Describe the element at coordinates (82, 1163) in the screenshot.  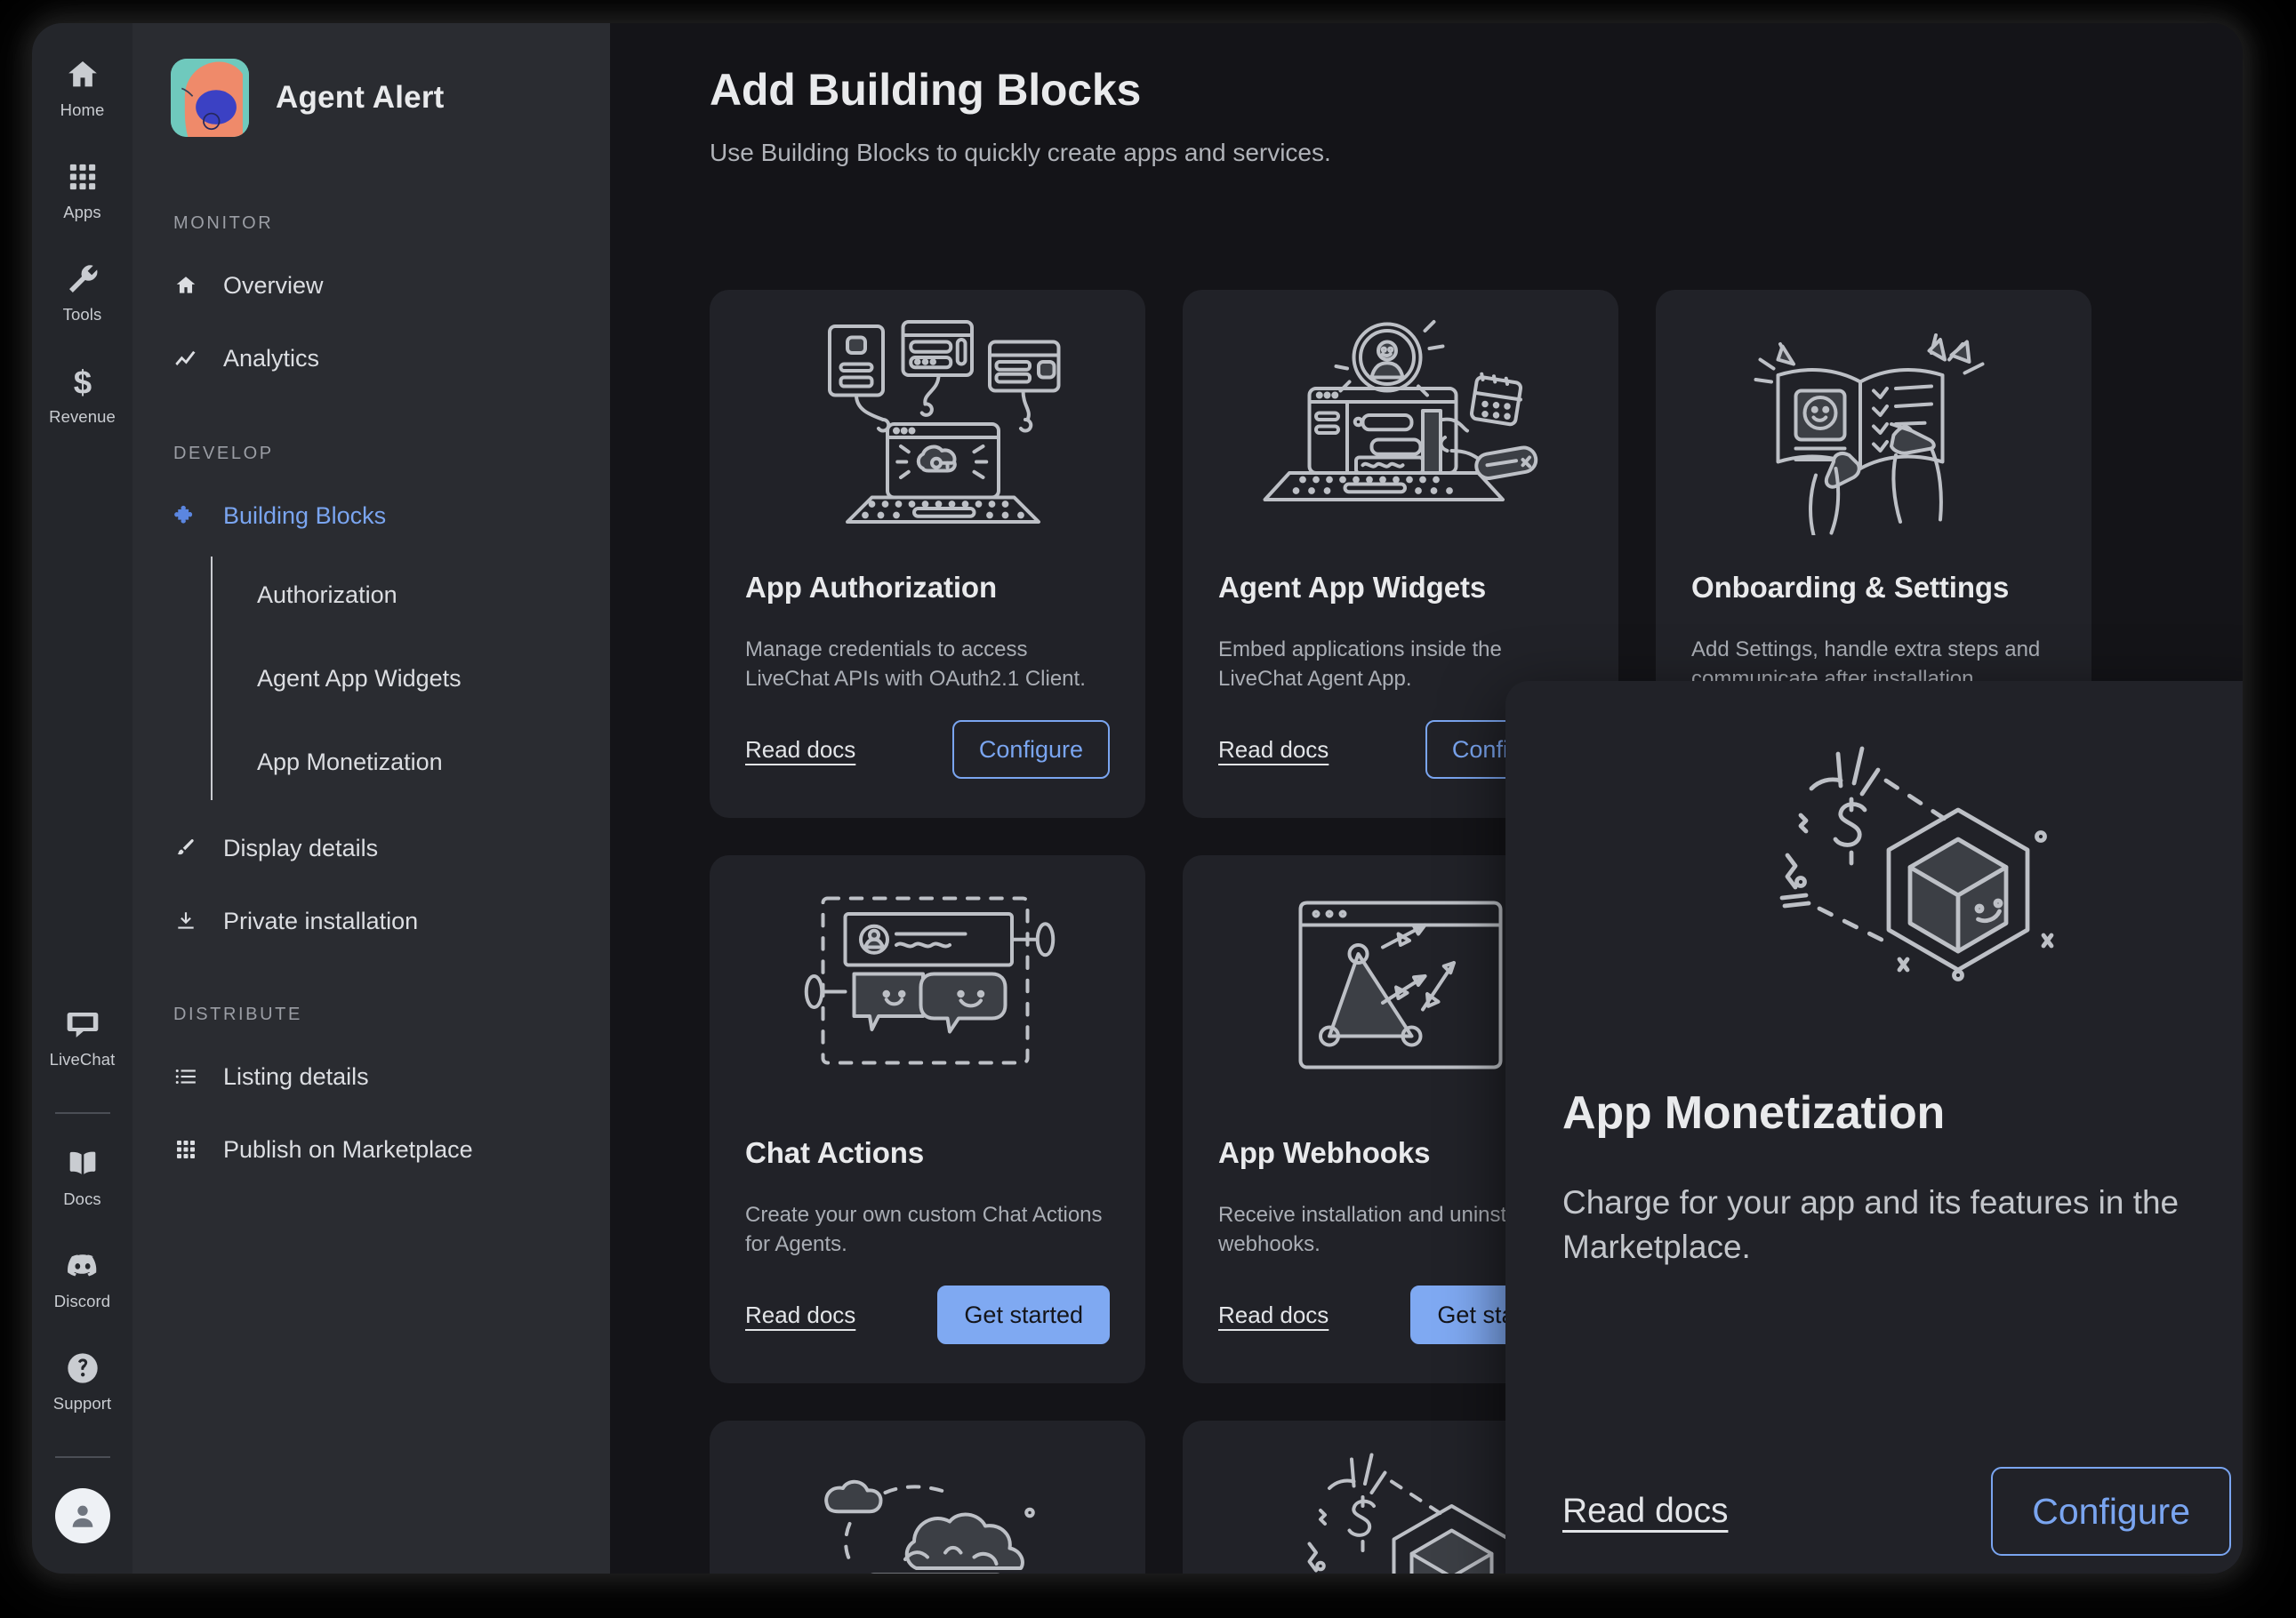
I see `book-icon` at that location.